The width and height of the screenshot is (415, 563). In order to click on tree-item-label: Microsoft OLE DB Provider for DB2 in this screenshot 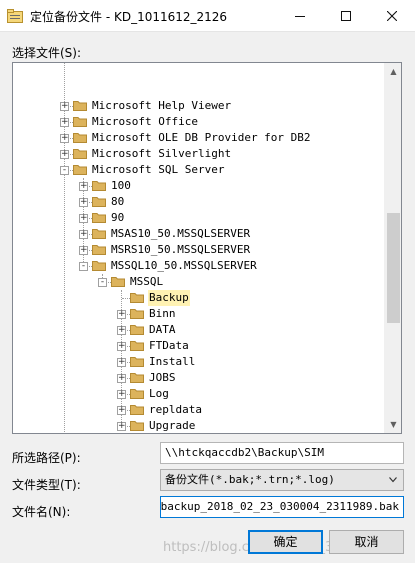, I will do `click(201, 137)`.